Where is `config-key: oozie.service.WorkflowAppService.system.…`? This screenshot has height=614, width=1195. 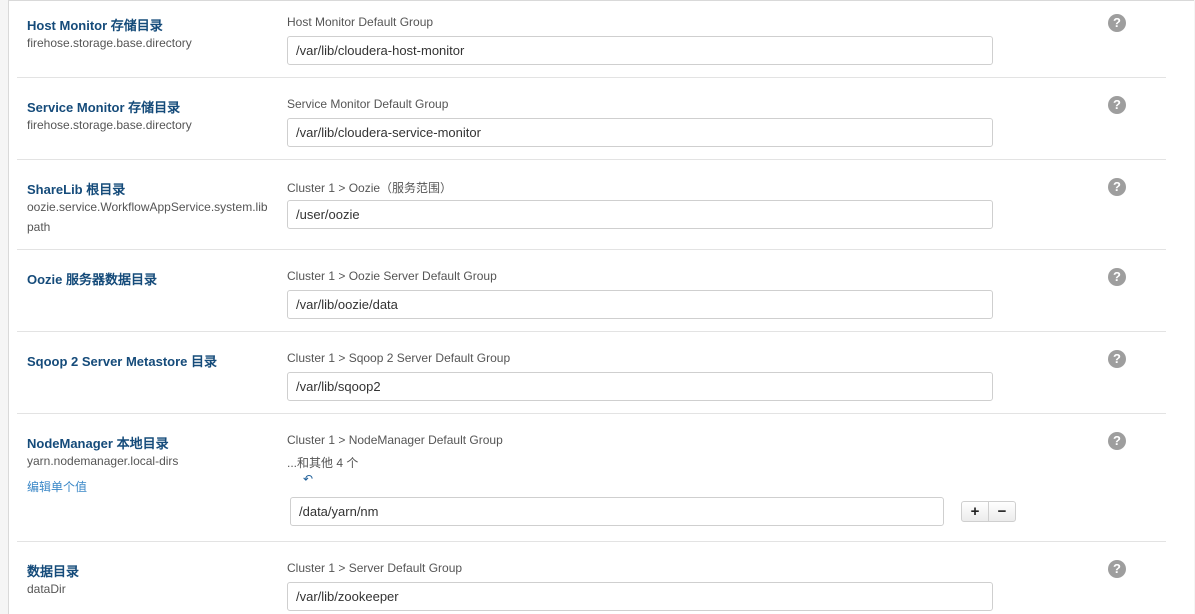 config-key: oozie.service.WorkflowAppService.system.… is located at coordinates (147, 217).